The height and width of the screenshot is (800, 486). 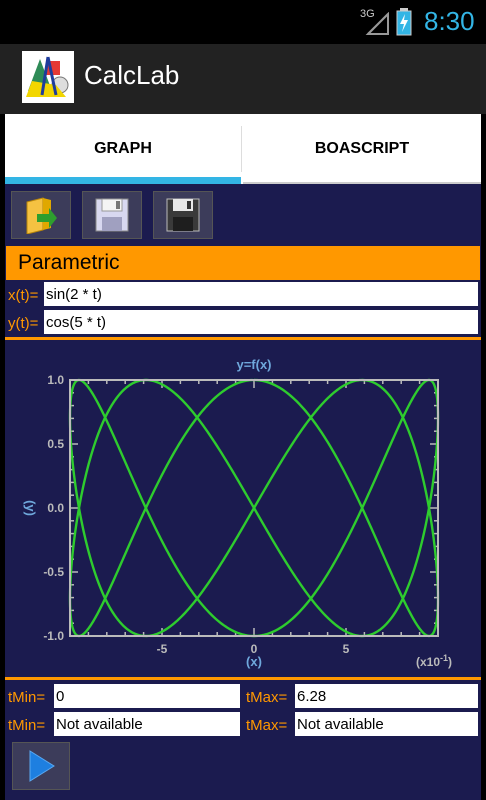 I want to click on signal-icon, so click(x=377, y=23).